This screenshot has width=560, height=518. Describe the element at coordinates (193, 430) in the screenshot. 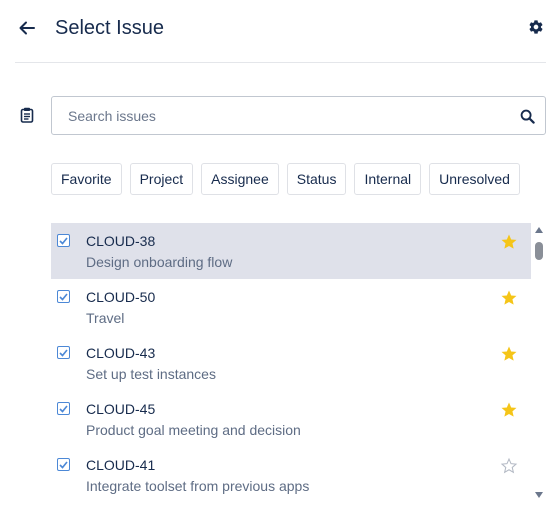

I see `issue-summary: Product goal meeting and decision` at that location.